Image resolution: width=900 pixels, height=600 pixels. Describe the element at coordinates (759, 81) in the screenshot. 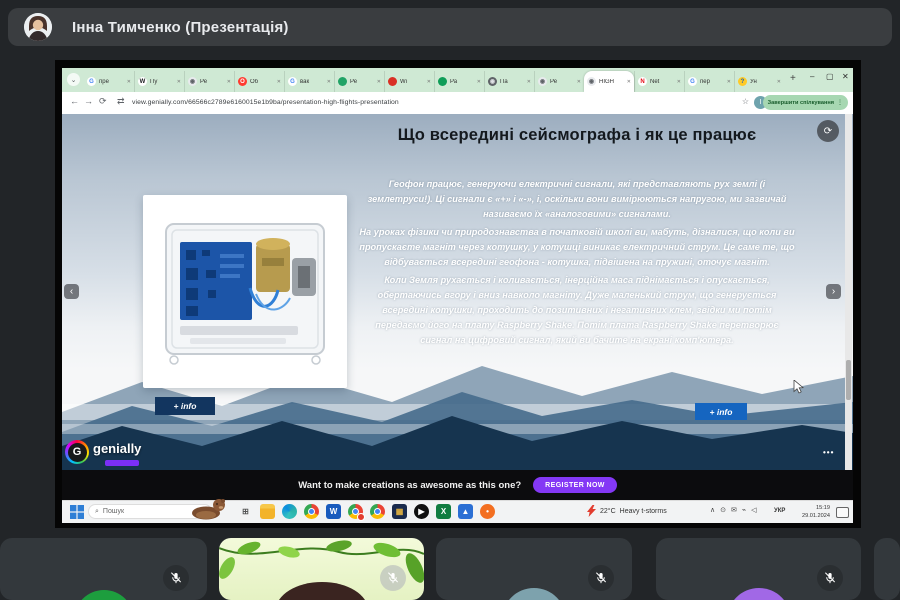

I see `browser-tab: ? Ун ✕` at that location.